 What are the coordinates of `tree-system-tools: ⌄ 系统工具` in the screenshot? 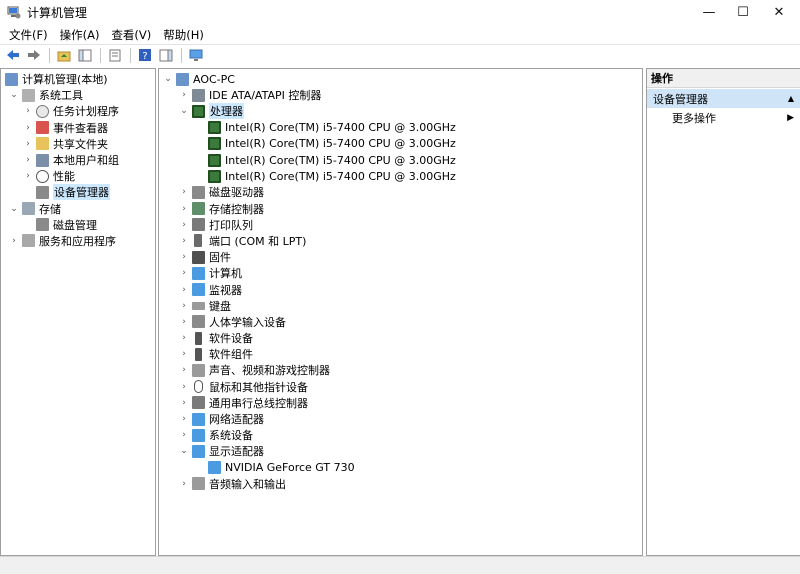 It's located at (78, 95).